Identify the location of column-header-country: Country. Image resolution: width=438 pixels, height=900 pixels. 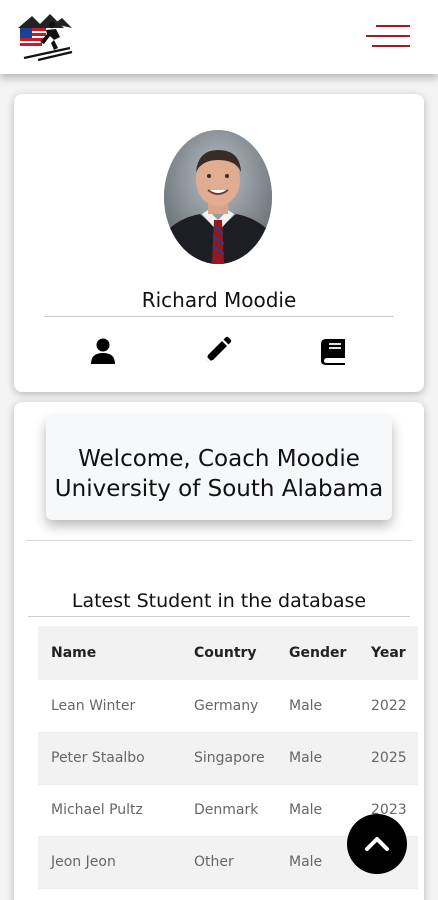
(228, 653).